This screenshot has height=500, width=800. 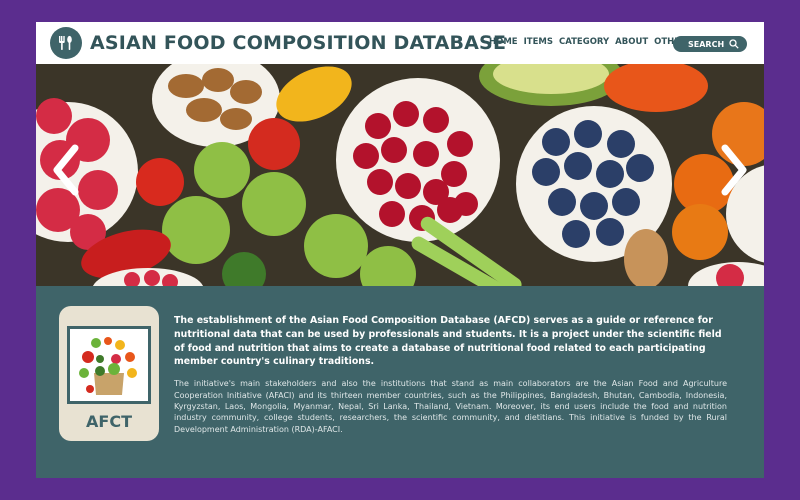 I want to click on search-button: SEARCH, so click(x=710, y=44).